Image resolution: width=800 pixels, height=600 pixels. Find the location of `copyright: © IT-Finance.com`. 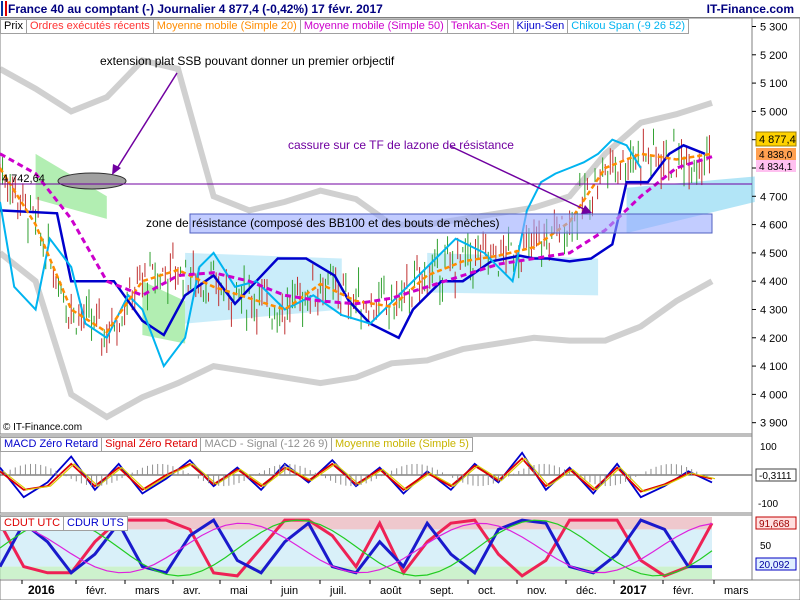

copyright: © IT-Finance.com is located at coordinates (42, 427).